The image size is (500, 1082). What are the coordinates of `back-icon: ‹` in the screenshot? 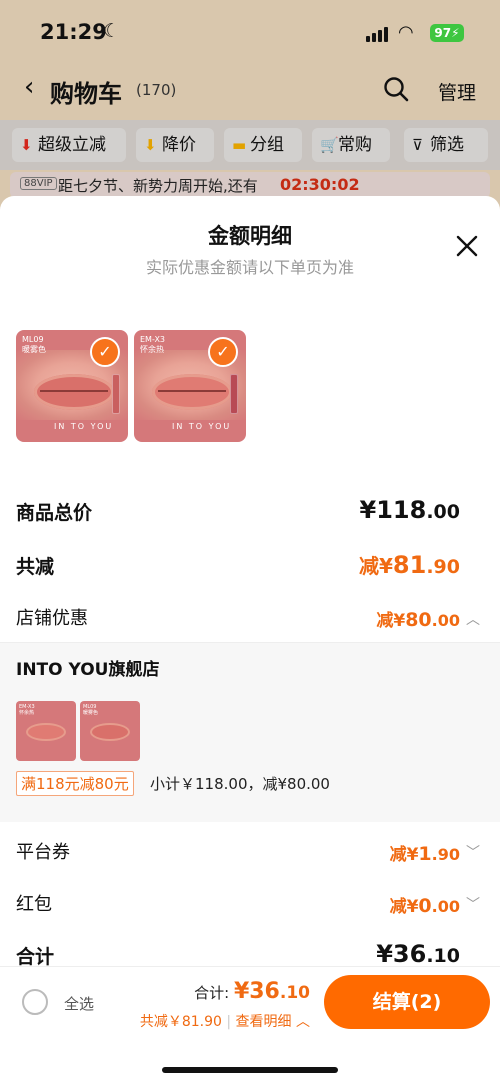 It's located at (29, 87).